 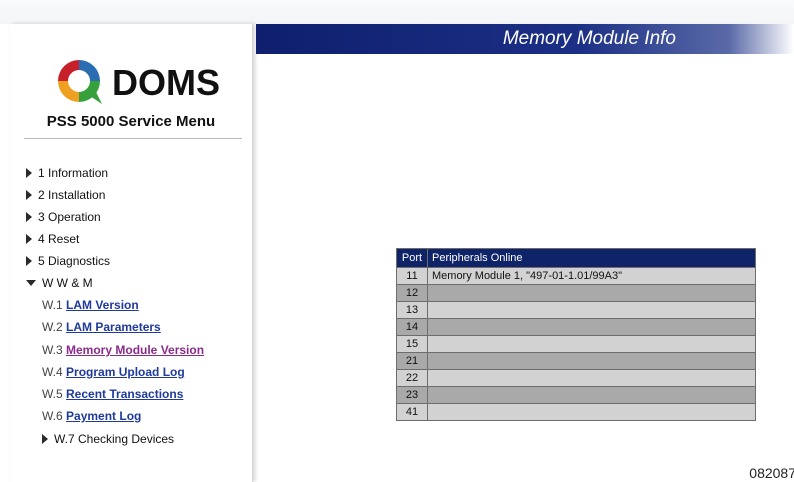 What do you see at coordinates (412, 258) in the screenshot?
I see `port-column-header: Port` at bounding box center [412, 258].